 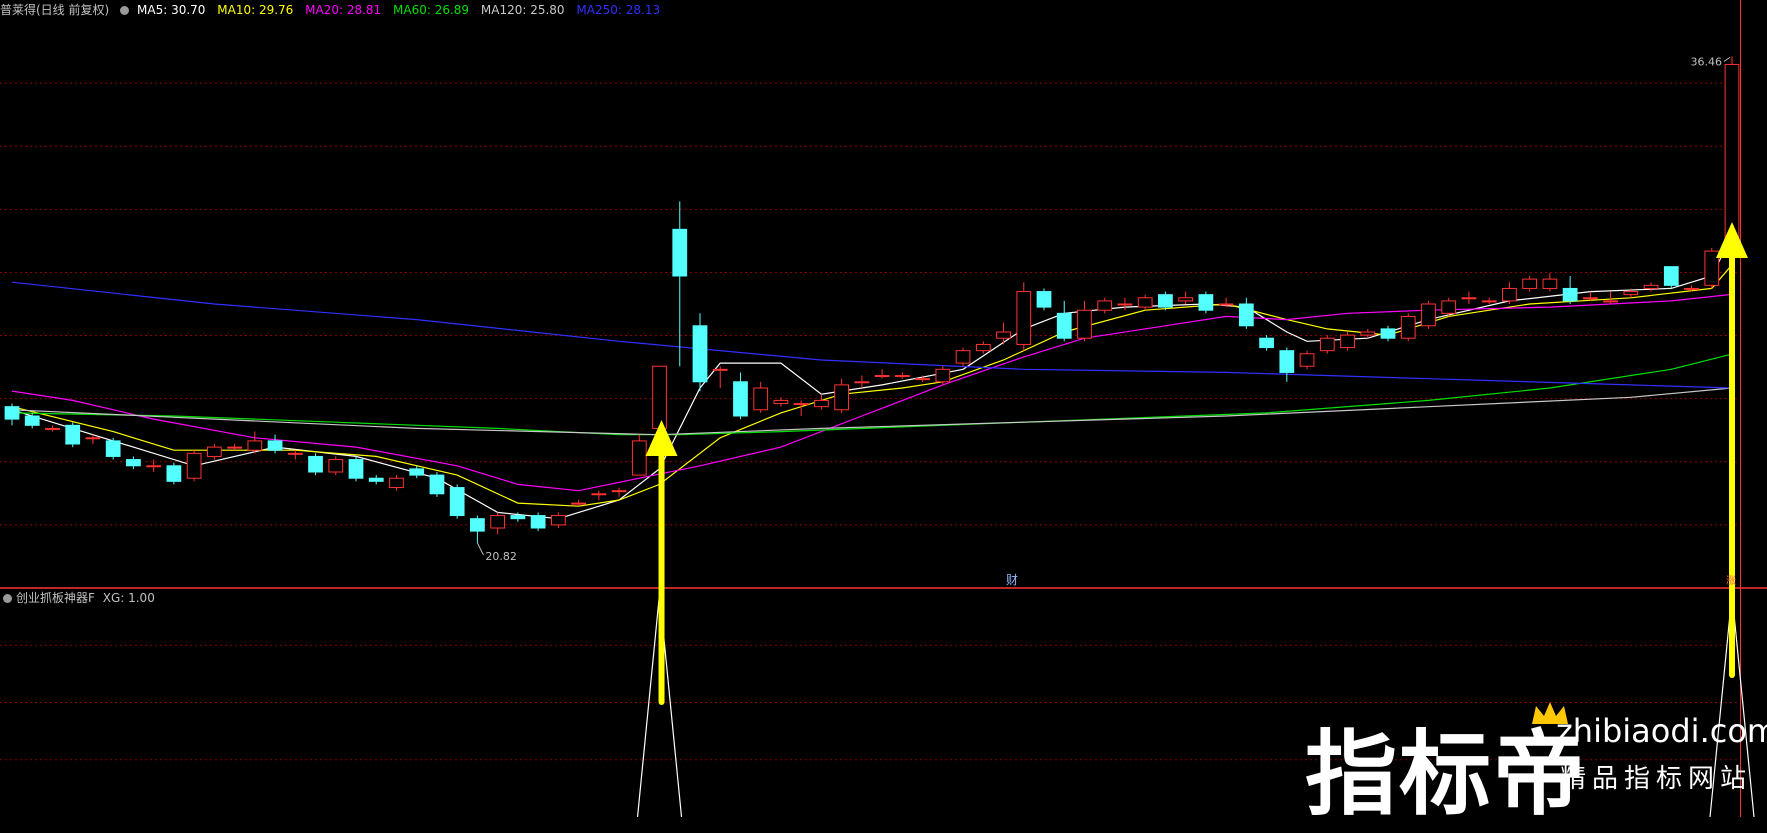 I want to click on ma-line-ma60, so click(x=872, y=394).